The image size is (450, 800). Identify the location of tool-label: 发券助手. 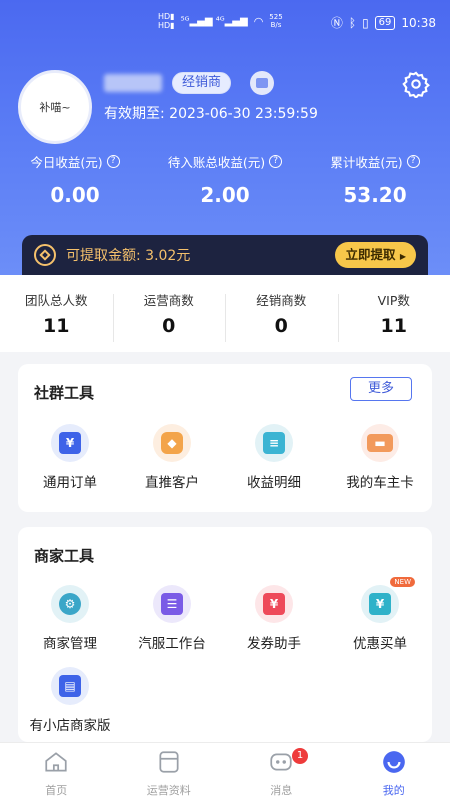
(274, 644).